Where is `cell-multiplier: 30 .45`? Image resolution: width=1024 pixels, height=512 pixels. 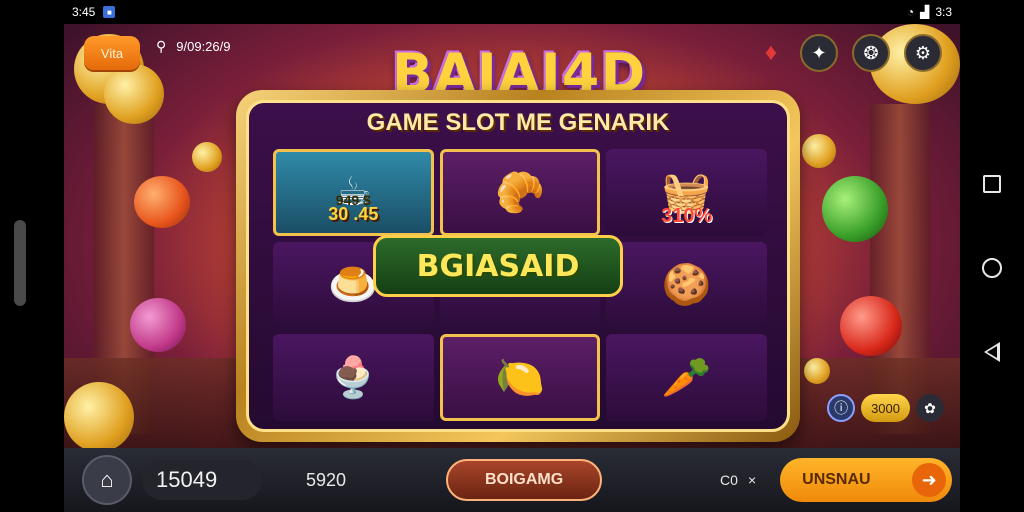 cell-multiplier: 30 .45 is located at coordinates (353, 213).